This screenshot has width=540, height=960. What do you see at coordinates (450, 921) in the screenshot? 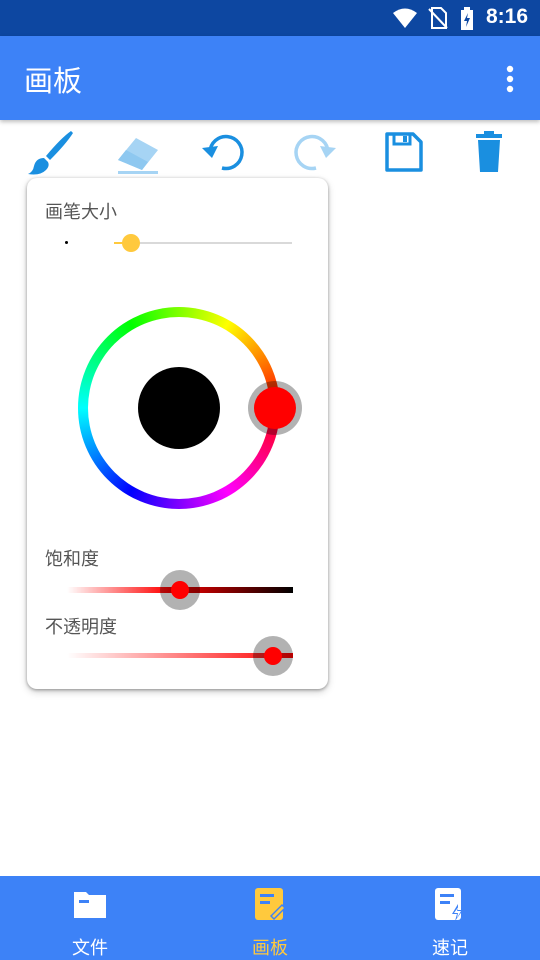
I see `nav-item-quick-notes: 速记` at bounding box center [450, 921].